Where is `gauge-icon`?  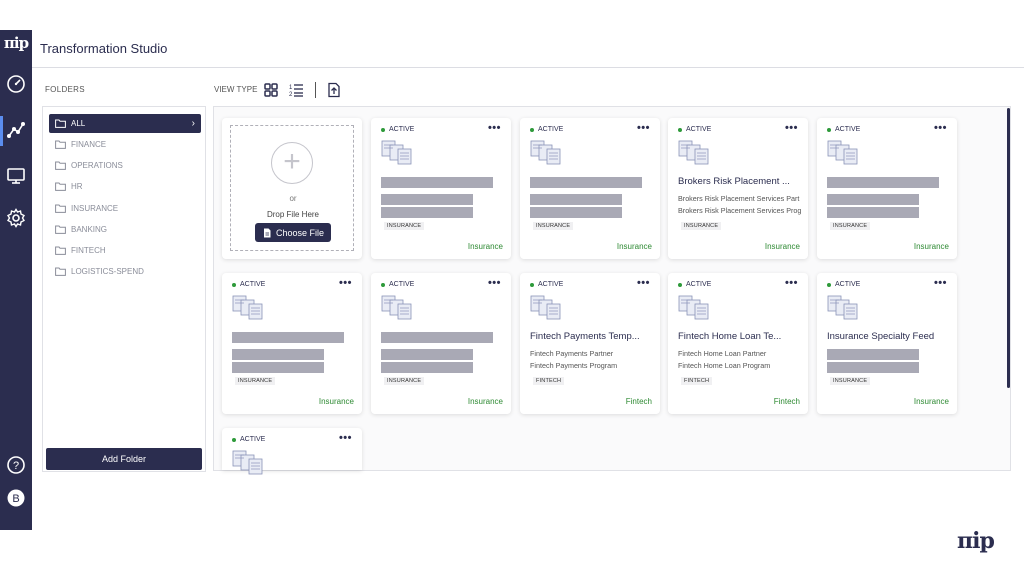 gauge-icon is located at coordinates (16, 84).